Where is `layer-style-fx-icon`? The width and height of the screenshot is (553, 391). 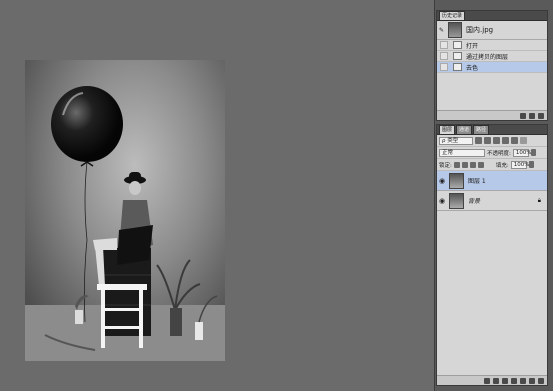 layer-style-fx-icon is located at coordinates (496, 380).